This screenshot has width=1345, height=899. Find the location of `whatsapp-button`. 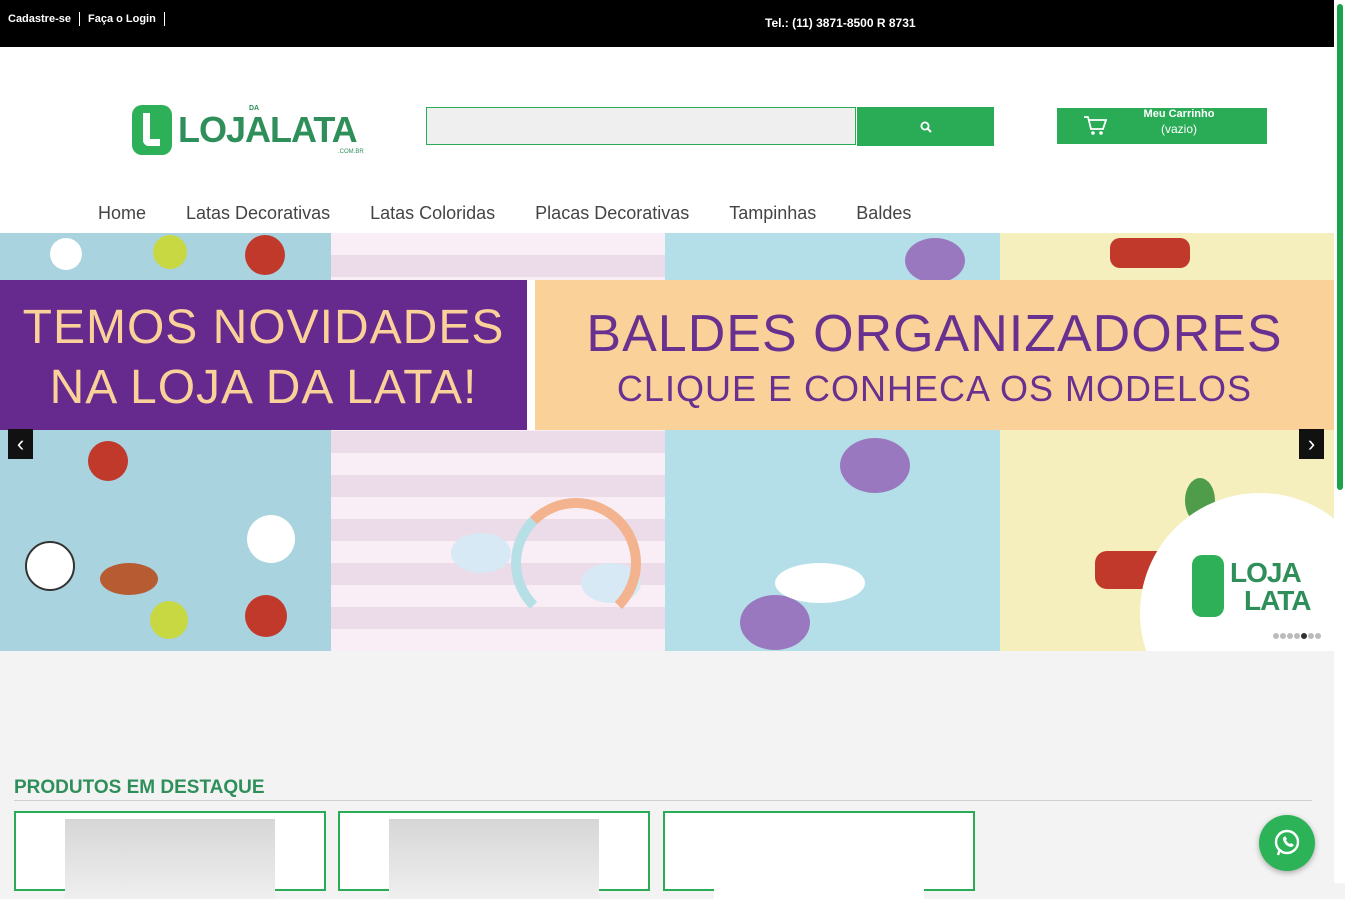

whatsapp-button is located at coordinates (1287, 843).